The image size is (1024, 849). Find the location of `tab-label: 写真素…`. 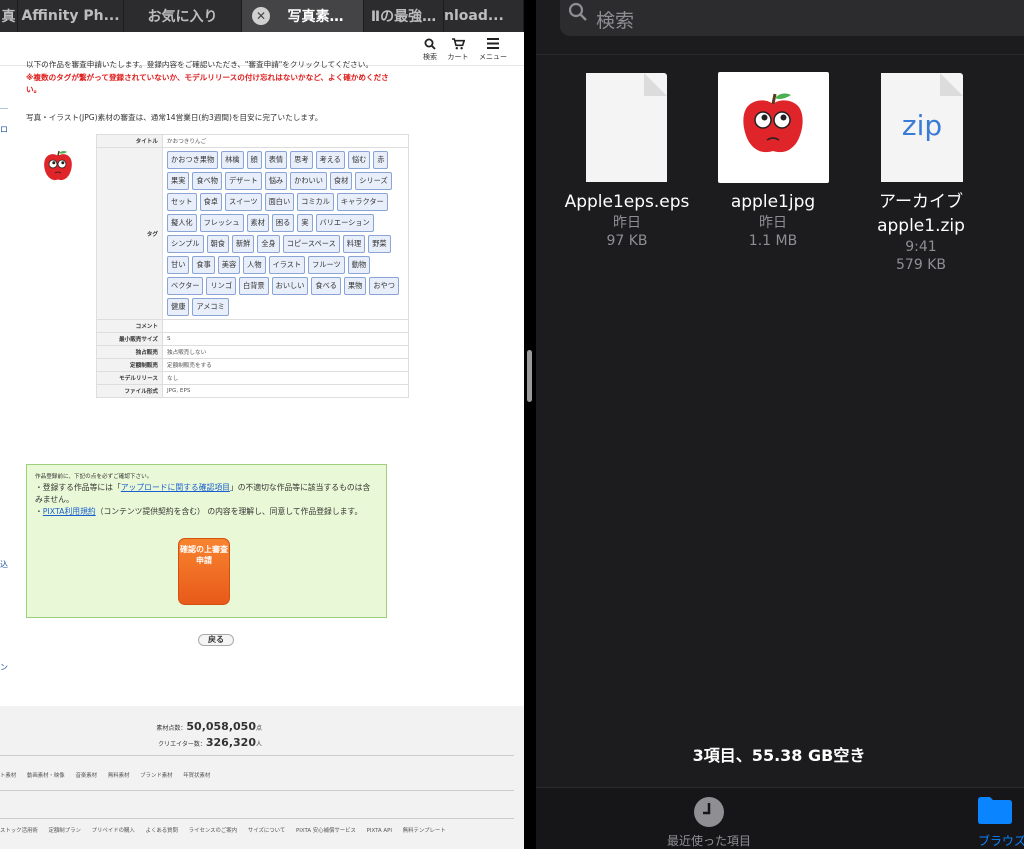

tab-label: 写真素… is located at coordinates (315, 17).